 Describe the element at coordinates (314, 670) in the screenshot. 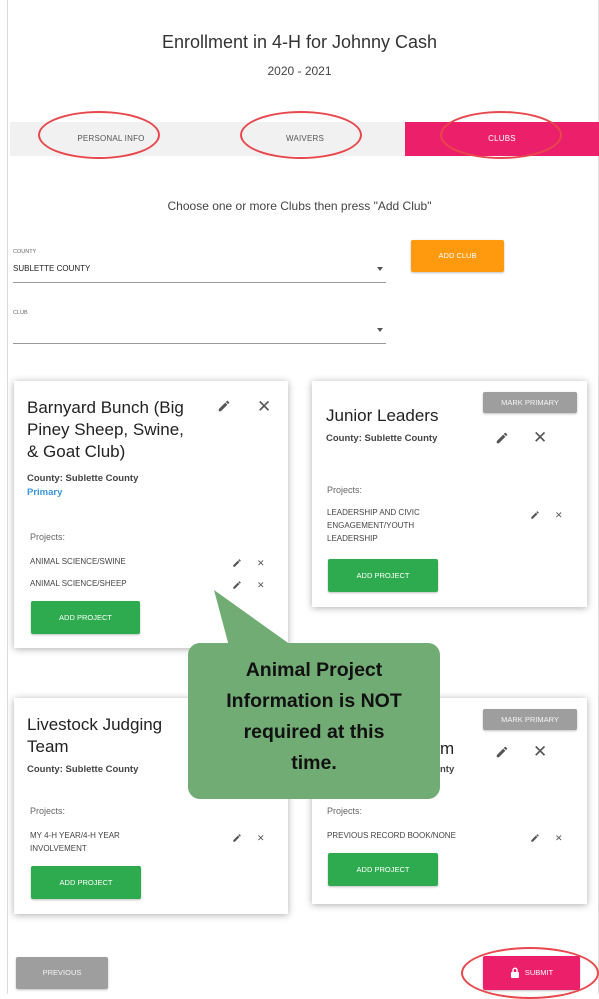

I see `callout-line: Animal Project` at that location.